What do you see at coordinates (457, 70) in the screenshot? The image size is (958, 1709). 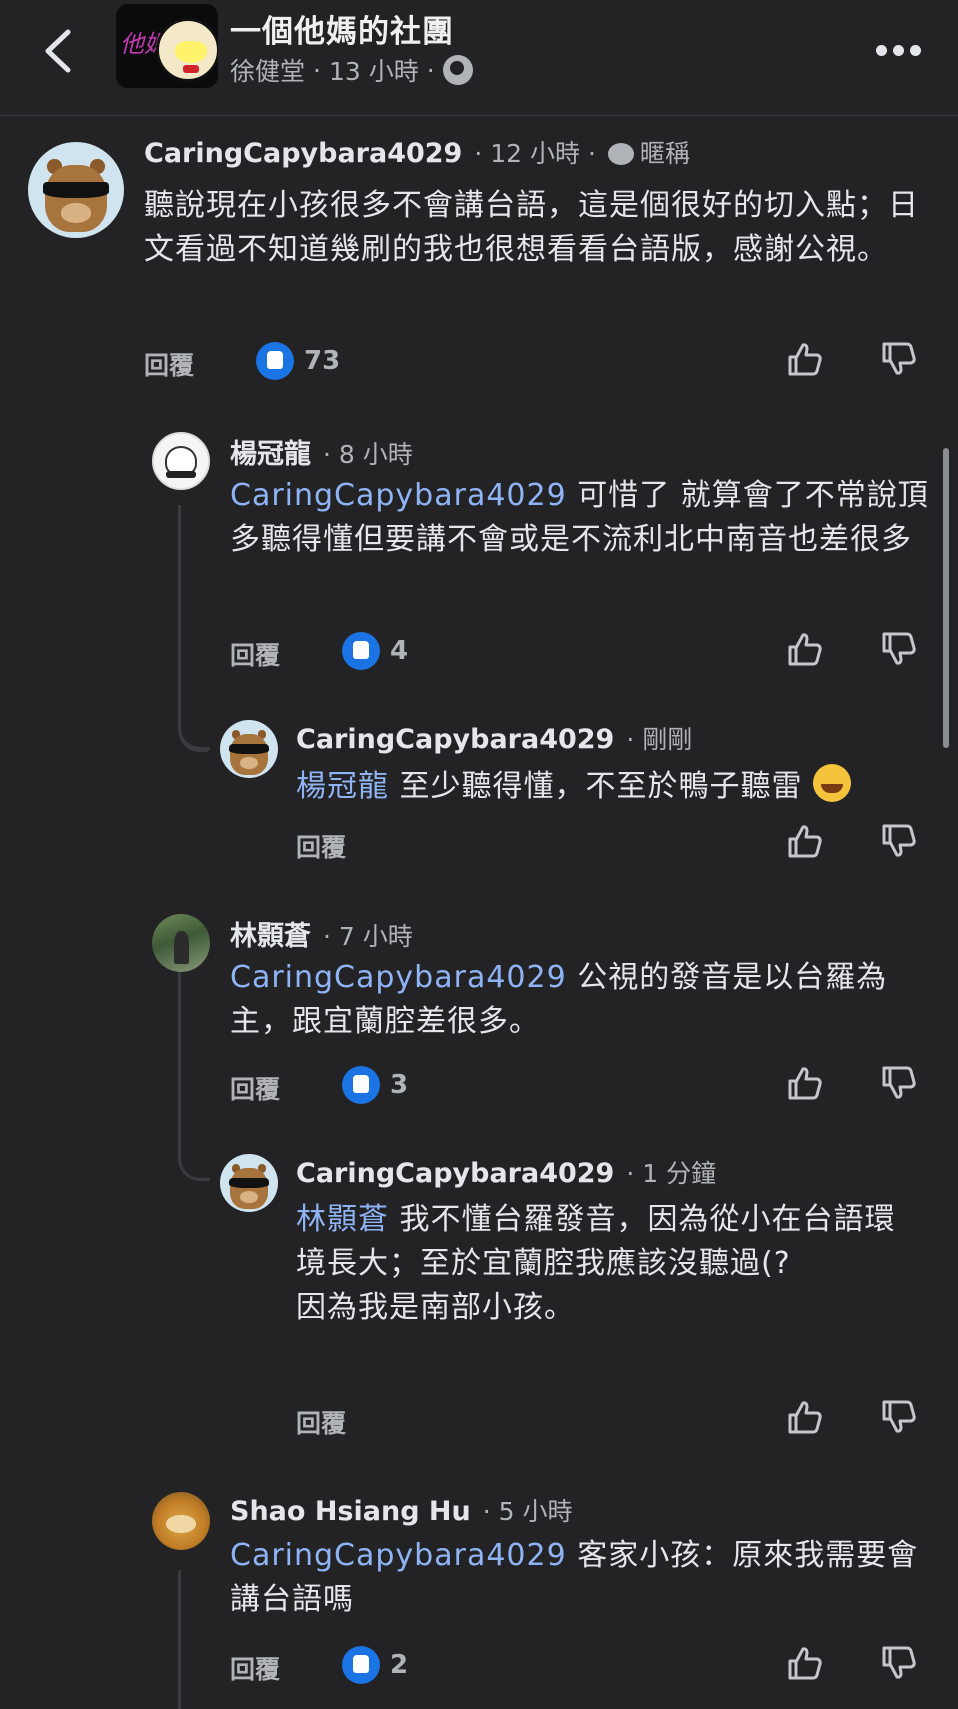 I see `globe-icon` at bounding box center [457, 70].